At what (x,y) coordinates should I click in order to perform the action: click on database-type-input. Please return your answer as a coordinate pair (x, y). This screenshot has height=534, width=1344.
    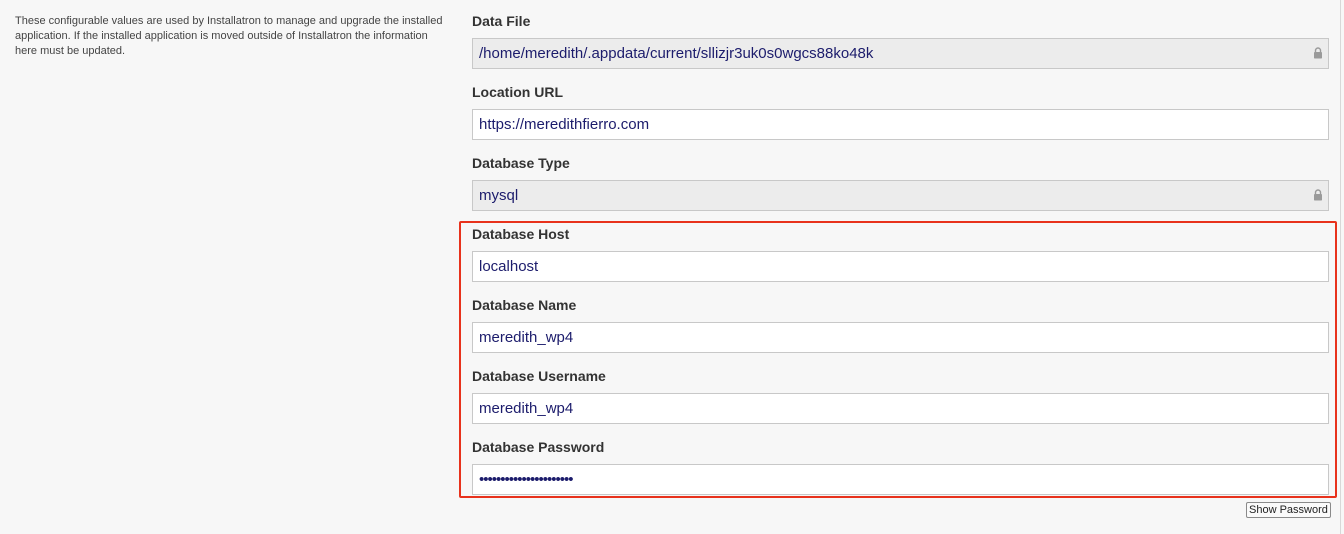
    Looking at the image, I should click on (900, 195).